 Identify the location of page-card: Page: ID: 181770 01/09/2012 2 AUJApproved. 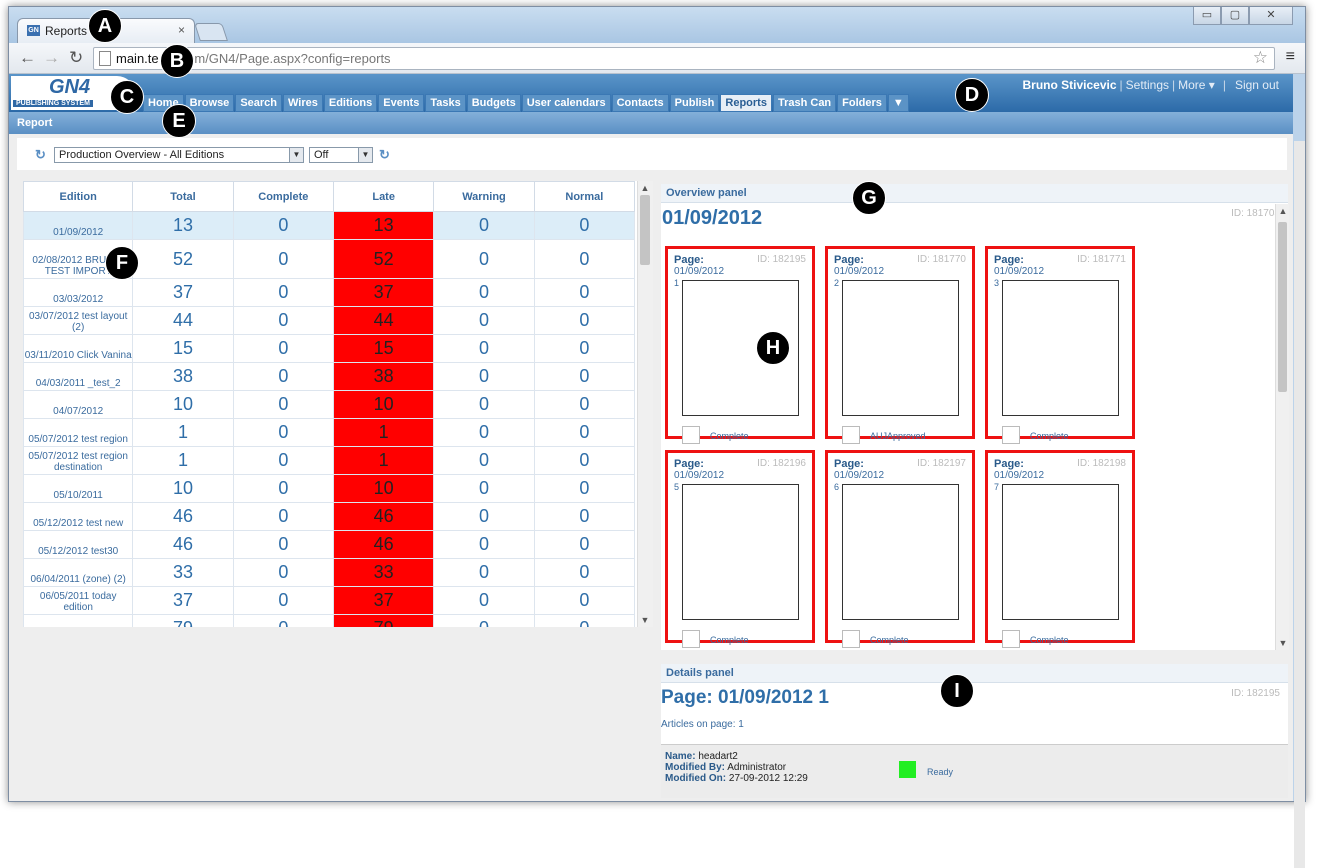
(900, 345).